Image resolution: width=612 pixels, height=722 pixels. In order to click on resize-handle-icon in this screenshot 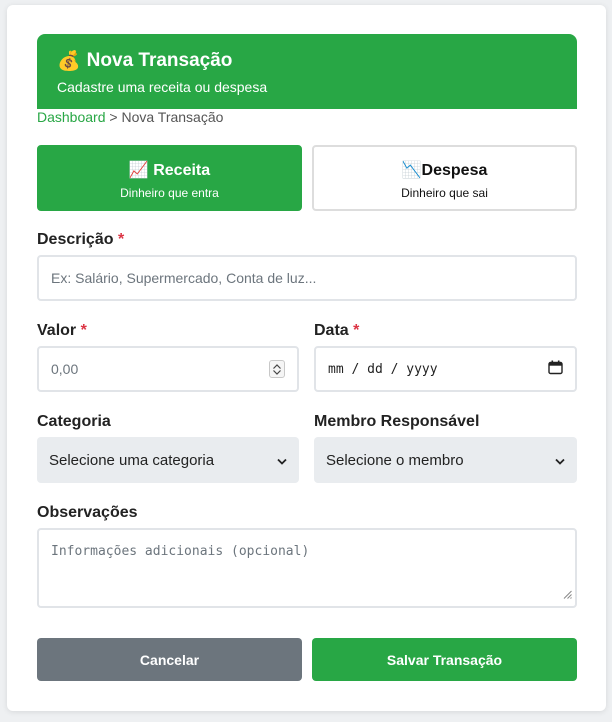, I will do `click(567, 595)`.